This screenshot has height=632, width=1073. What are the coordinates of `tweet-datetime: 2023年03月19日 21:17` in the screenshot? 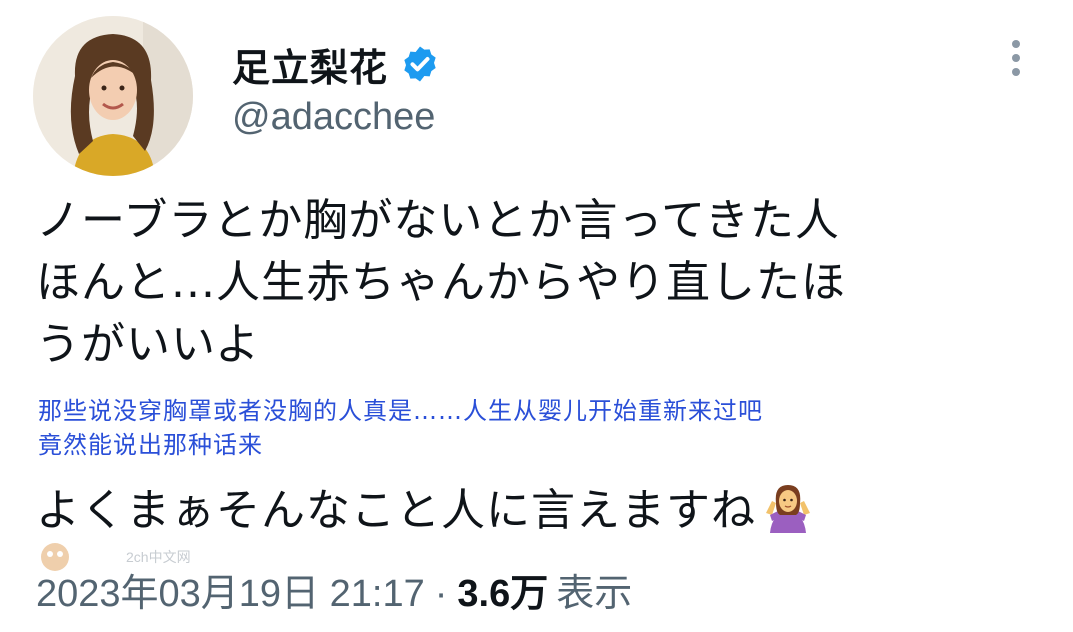 It's located at (230, 589).